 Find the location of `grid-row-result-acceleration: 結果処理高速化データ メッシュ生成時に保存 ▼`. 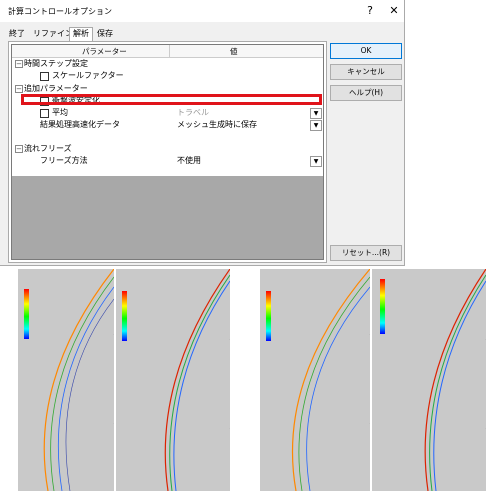

grid-row-result-acceleration: 結果処理高速化データ メッシュ生成時に保存 ▼ is located at coordinates (167, 125).